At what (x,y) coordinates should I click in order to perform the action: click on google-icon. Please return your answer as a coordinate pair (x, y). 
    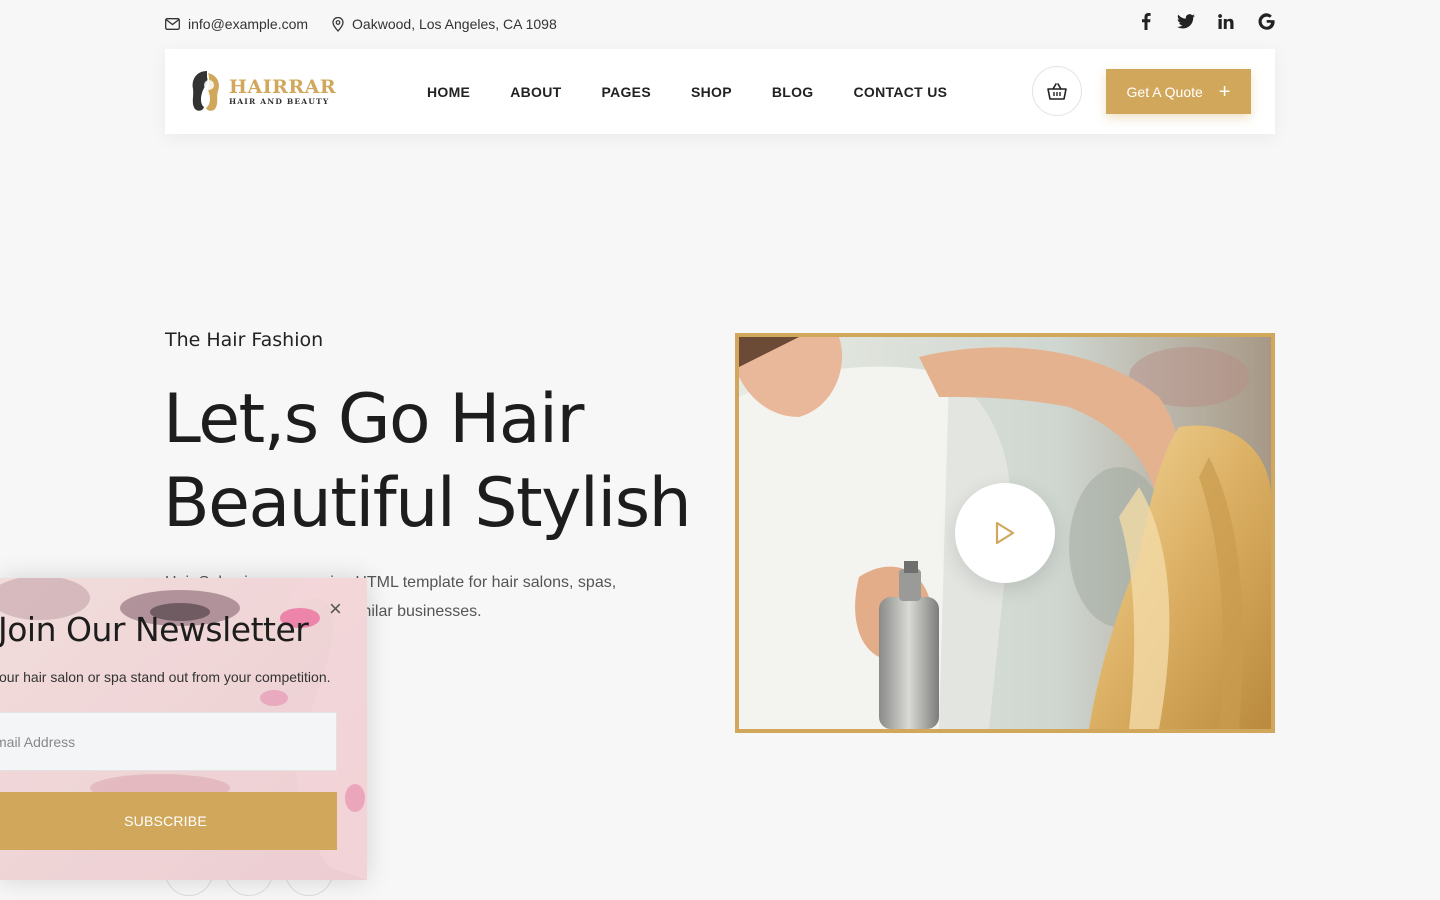
    Looking at the image, I should click on (1266, 24).